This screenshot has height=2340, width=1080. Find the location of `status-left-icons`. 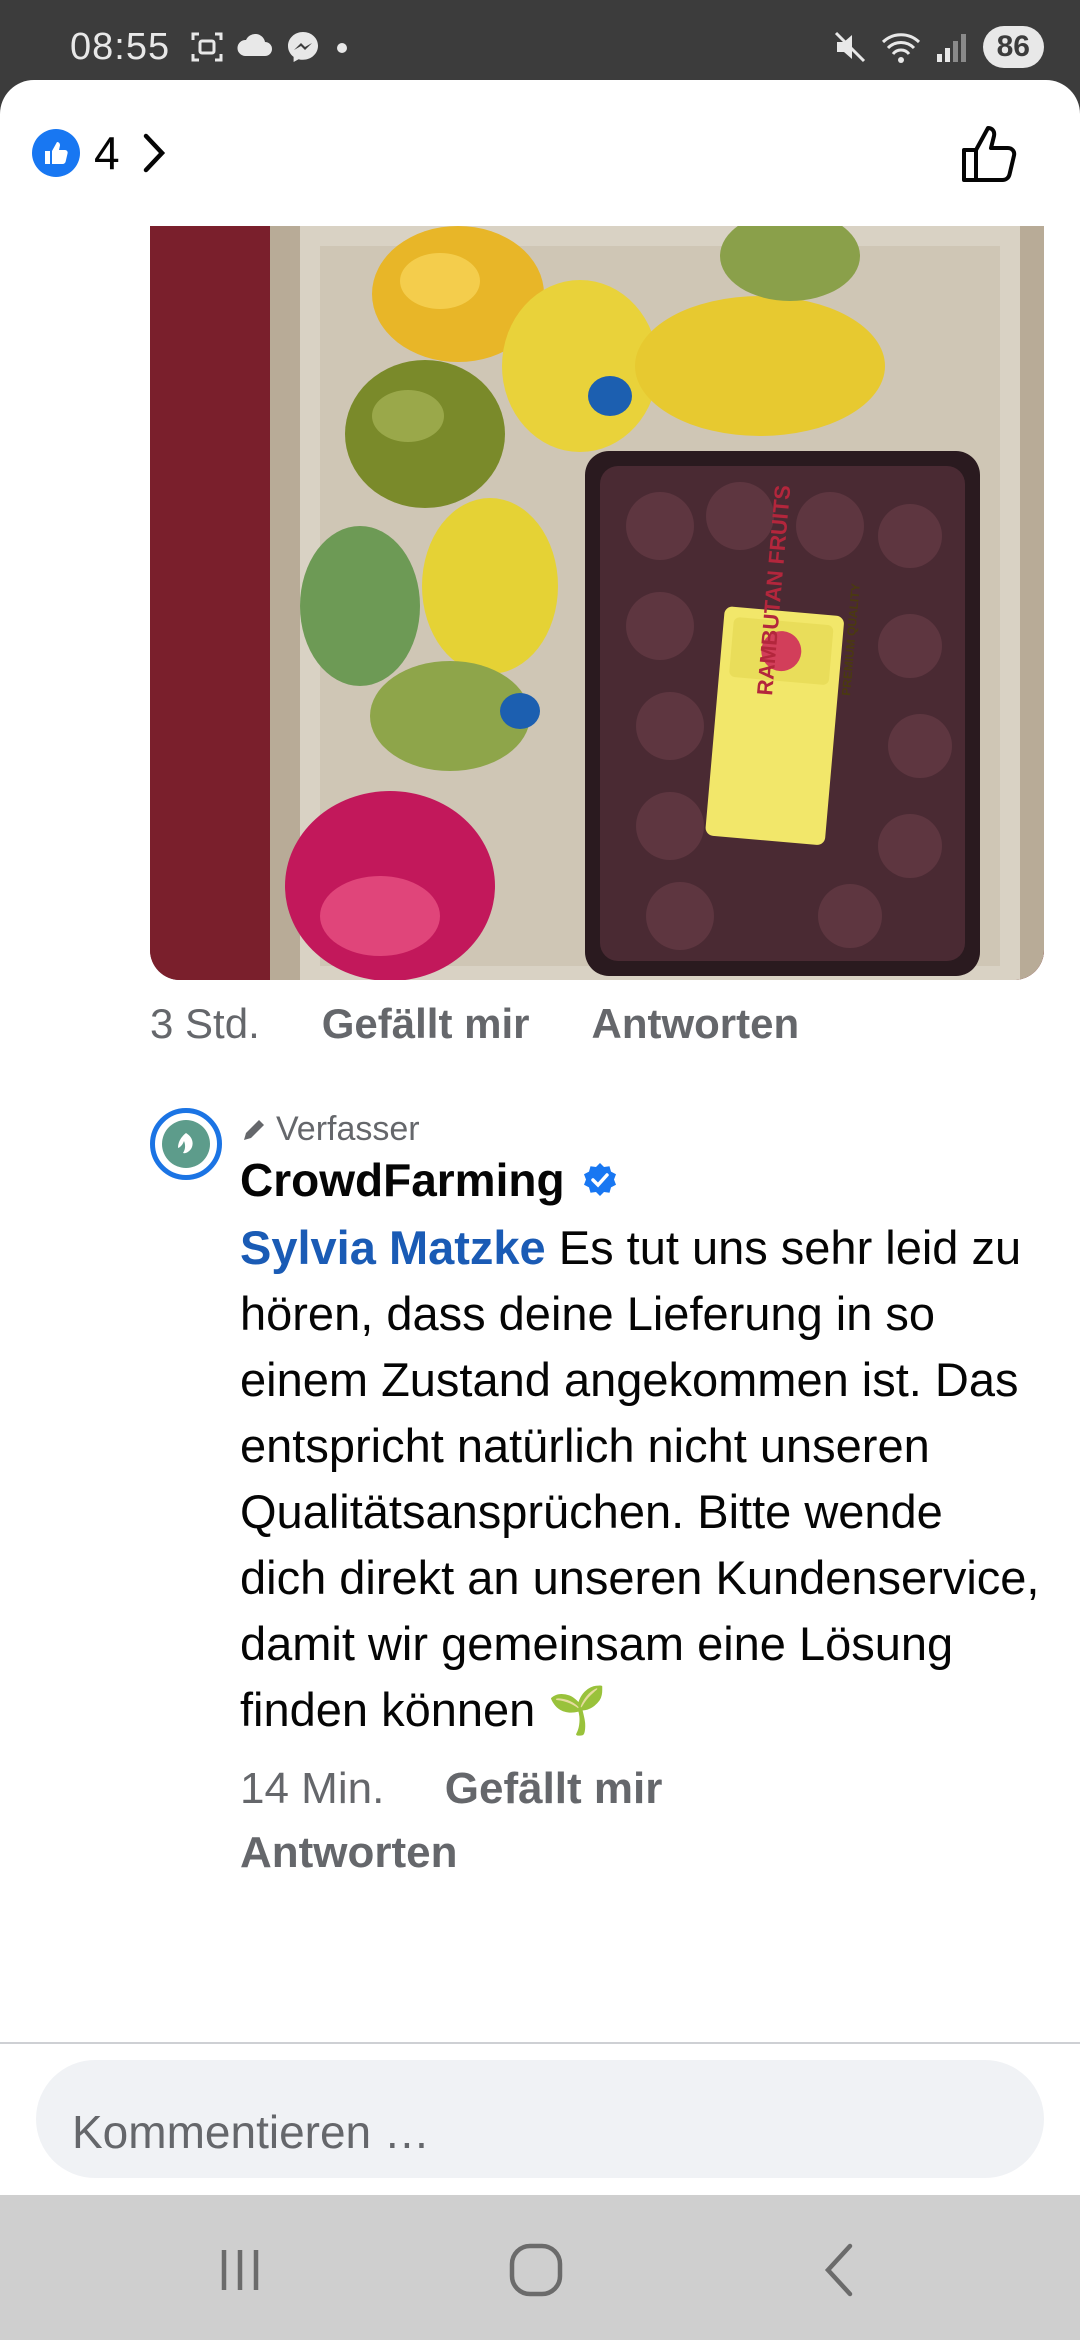

status-left-icons is located at coordinates (271, 47).